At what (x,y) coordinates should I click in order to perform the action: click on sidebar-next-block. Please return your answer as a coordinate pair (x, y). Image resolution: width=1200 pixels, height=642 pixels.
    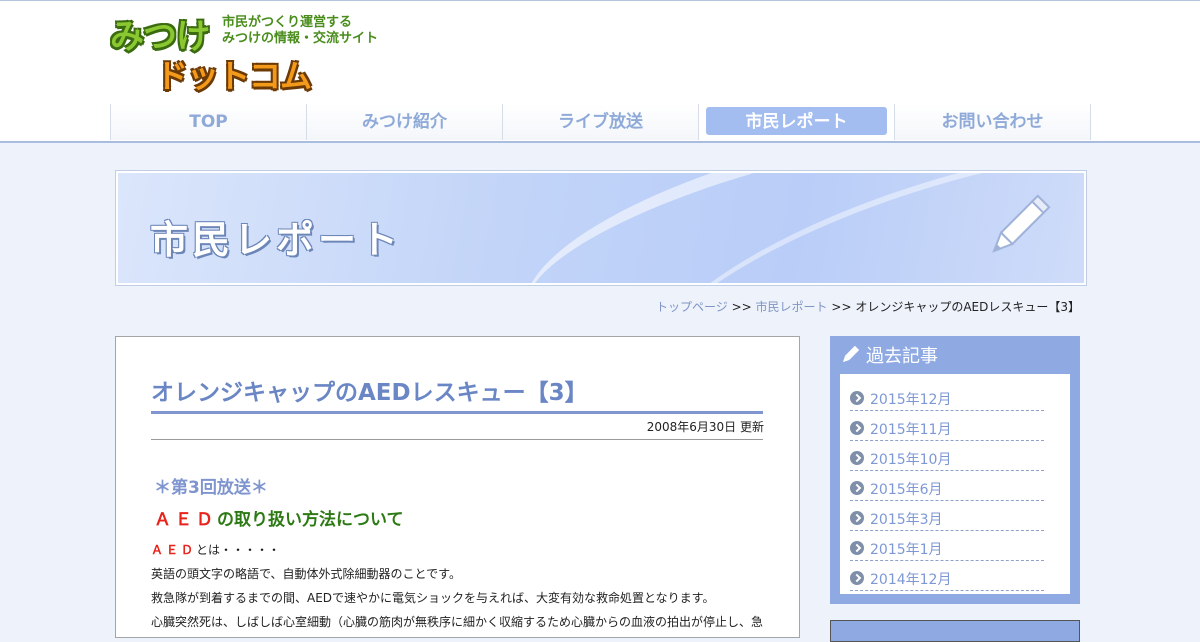
    Looking at the image, I should click on (955, 631).